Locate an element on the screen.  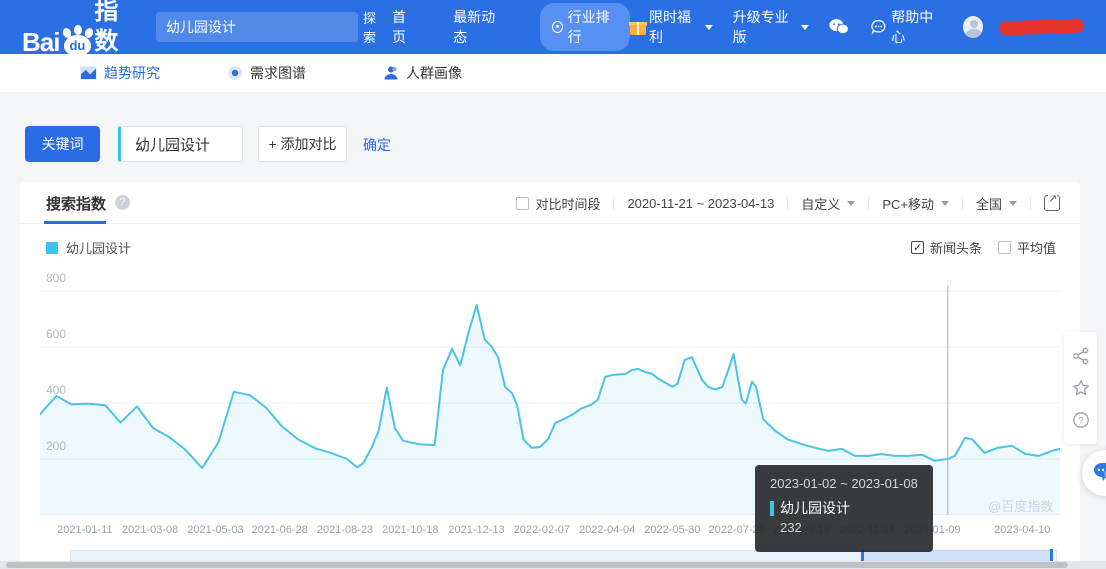
search-input is located at coordinates (256, 27).